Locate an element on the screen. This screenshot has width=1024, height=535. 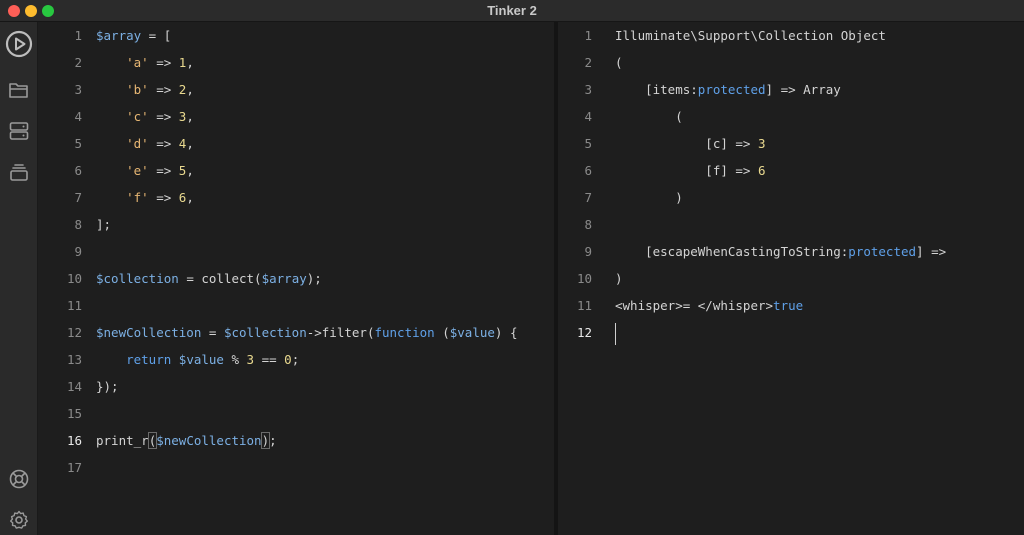
line-code: $array = [ is located at coordinates (133, 35).